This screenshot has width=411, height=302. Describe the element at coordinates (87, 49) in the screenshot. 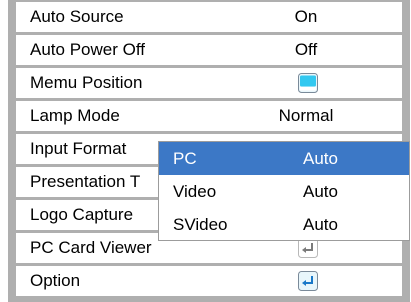

I see `menu-item-label: Auto Power Off` at that location.